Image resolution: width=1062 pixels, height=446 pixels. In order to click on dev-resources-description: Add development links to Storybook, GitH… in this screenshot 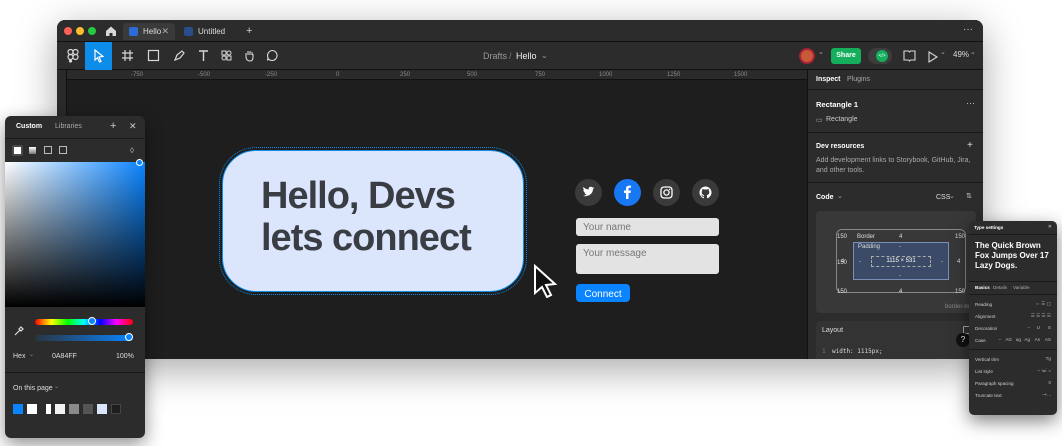, I will do `click(893, 165)`.